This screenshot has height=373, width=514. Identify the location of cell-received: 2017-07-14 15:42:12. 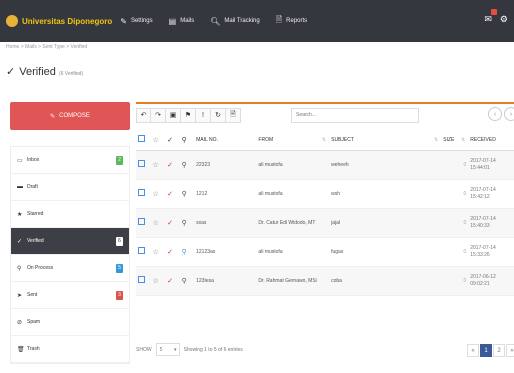
(491, 194).